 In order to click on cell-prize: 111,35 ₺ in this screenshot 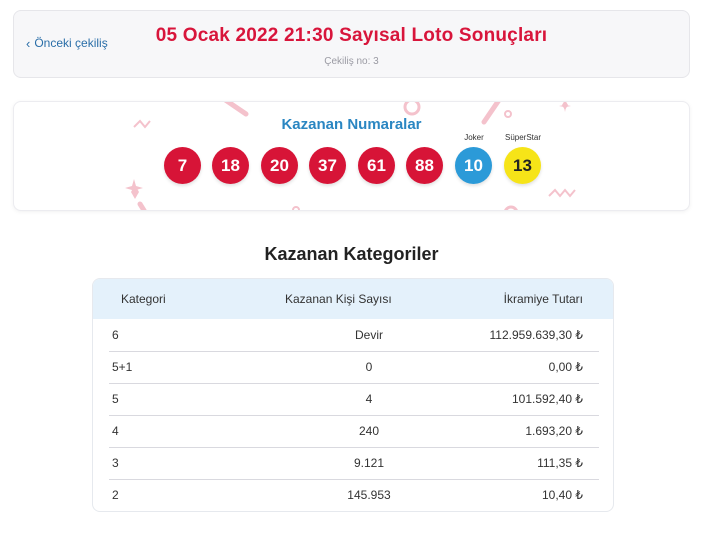, I will do `click(560, 463)`.